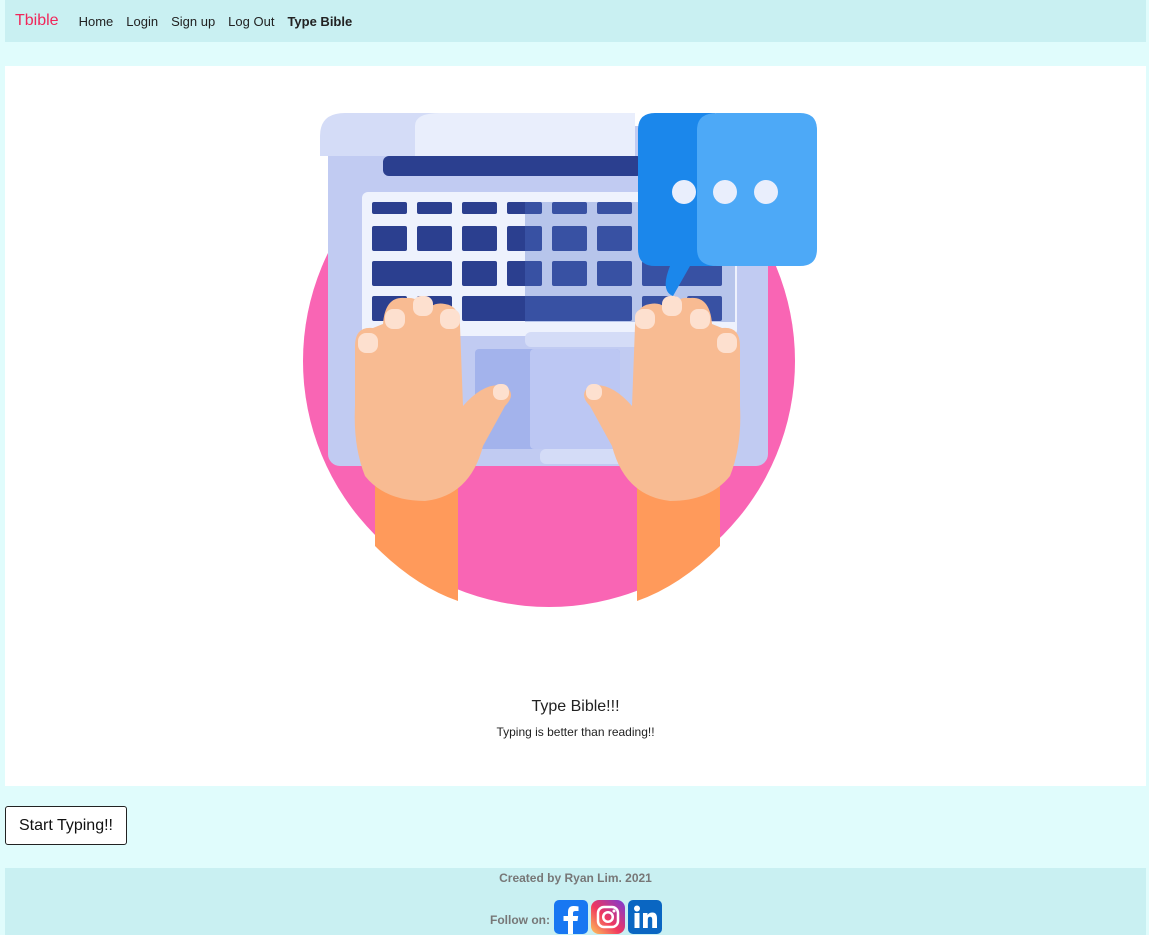 The height and width of the screenshot is (935, 1149). What do you see at coordinates (319, 21) in the screenshot?
I see `nav-link-type-bible: Type Bible` at bounding box center [319, 21].